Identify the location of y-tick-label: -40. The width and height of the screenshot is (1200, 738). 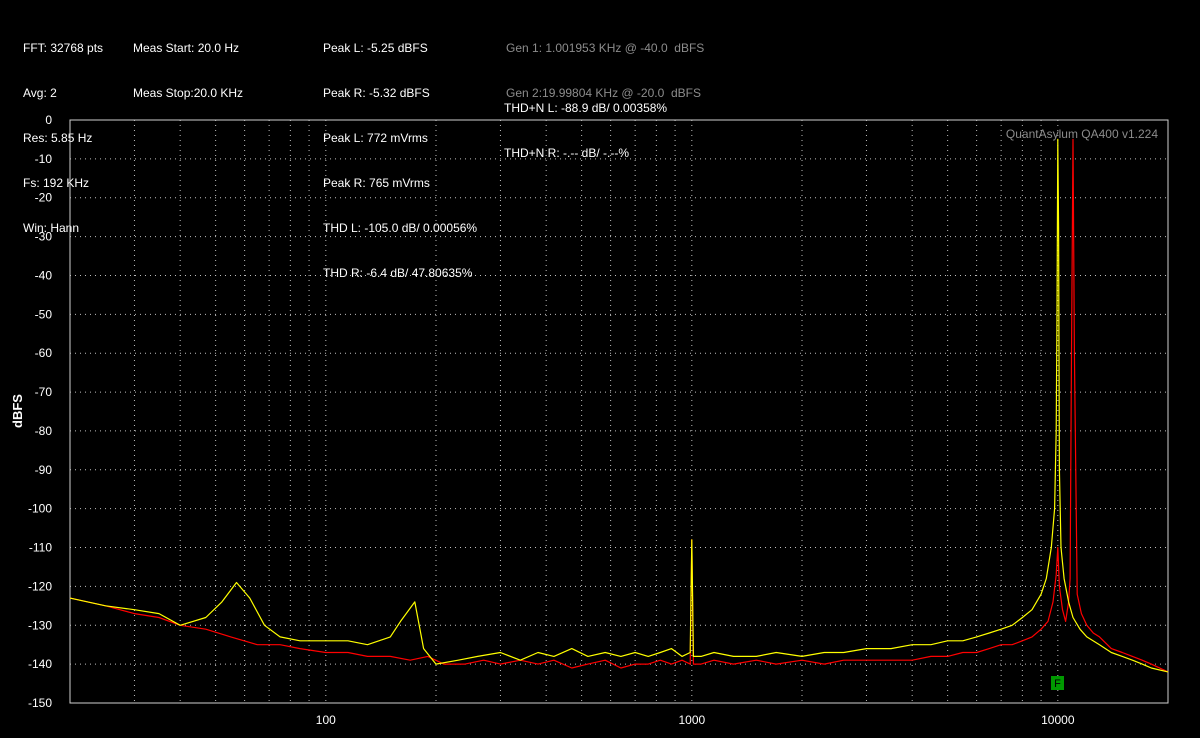
(44, 275).